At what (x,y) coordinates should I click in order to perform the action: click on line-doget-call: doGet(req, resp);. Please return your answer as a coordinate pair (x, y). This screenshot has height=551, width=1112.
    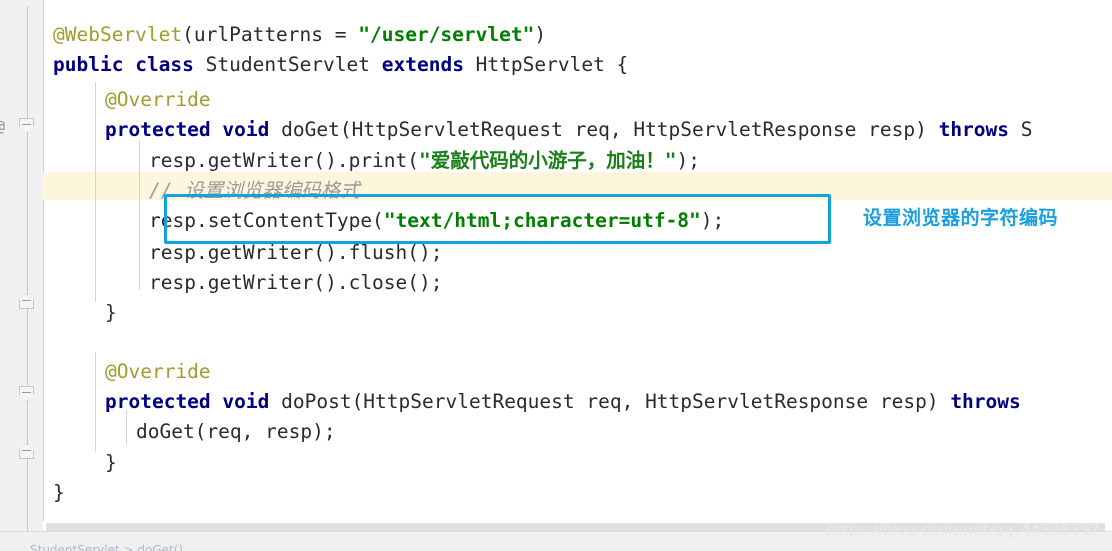
    Looking at the image, I should click on (236, 432).